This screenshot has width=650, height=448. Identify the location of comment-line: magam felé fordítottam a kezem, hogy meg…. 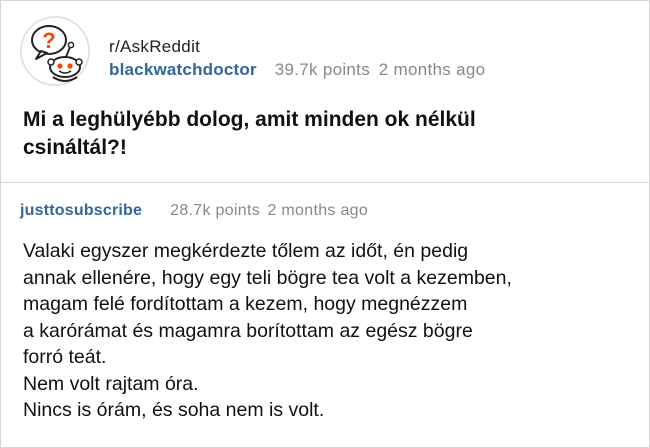
(245, 304).